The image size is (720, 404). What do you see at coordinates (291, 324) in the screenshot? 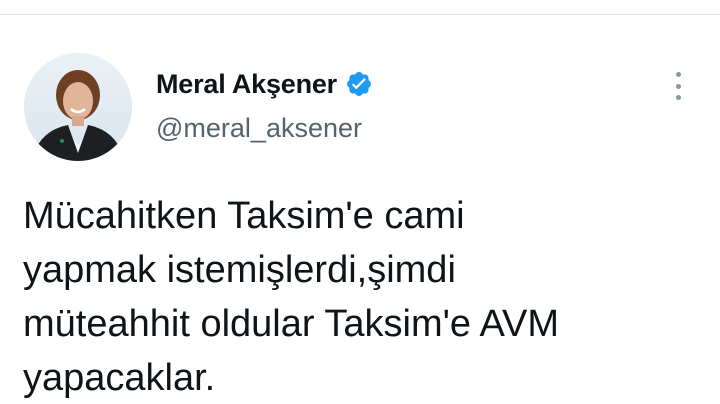
I see `tweet-text-line: müteahhit oldular Taksim'e AVM` at bounding box center [291, 324].